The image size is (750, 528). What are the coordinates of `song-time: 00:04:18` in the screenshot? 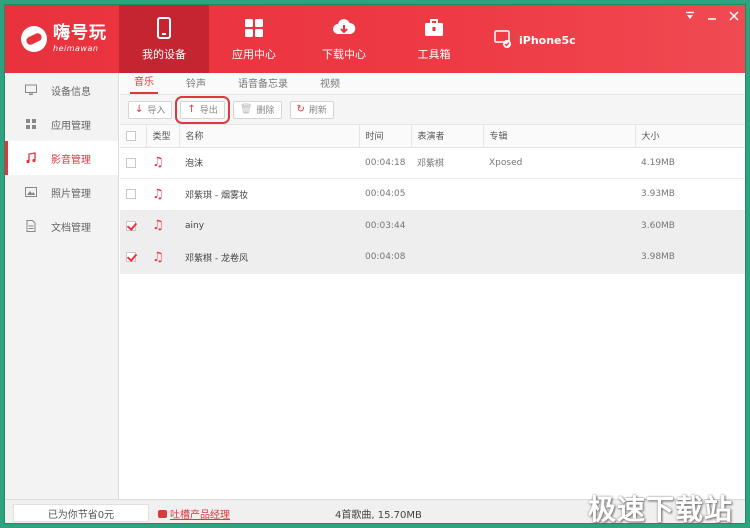 It's located at (385, 163).